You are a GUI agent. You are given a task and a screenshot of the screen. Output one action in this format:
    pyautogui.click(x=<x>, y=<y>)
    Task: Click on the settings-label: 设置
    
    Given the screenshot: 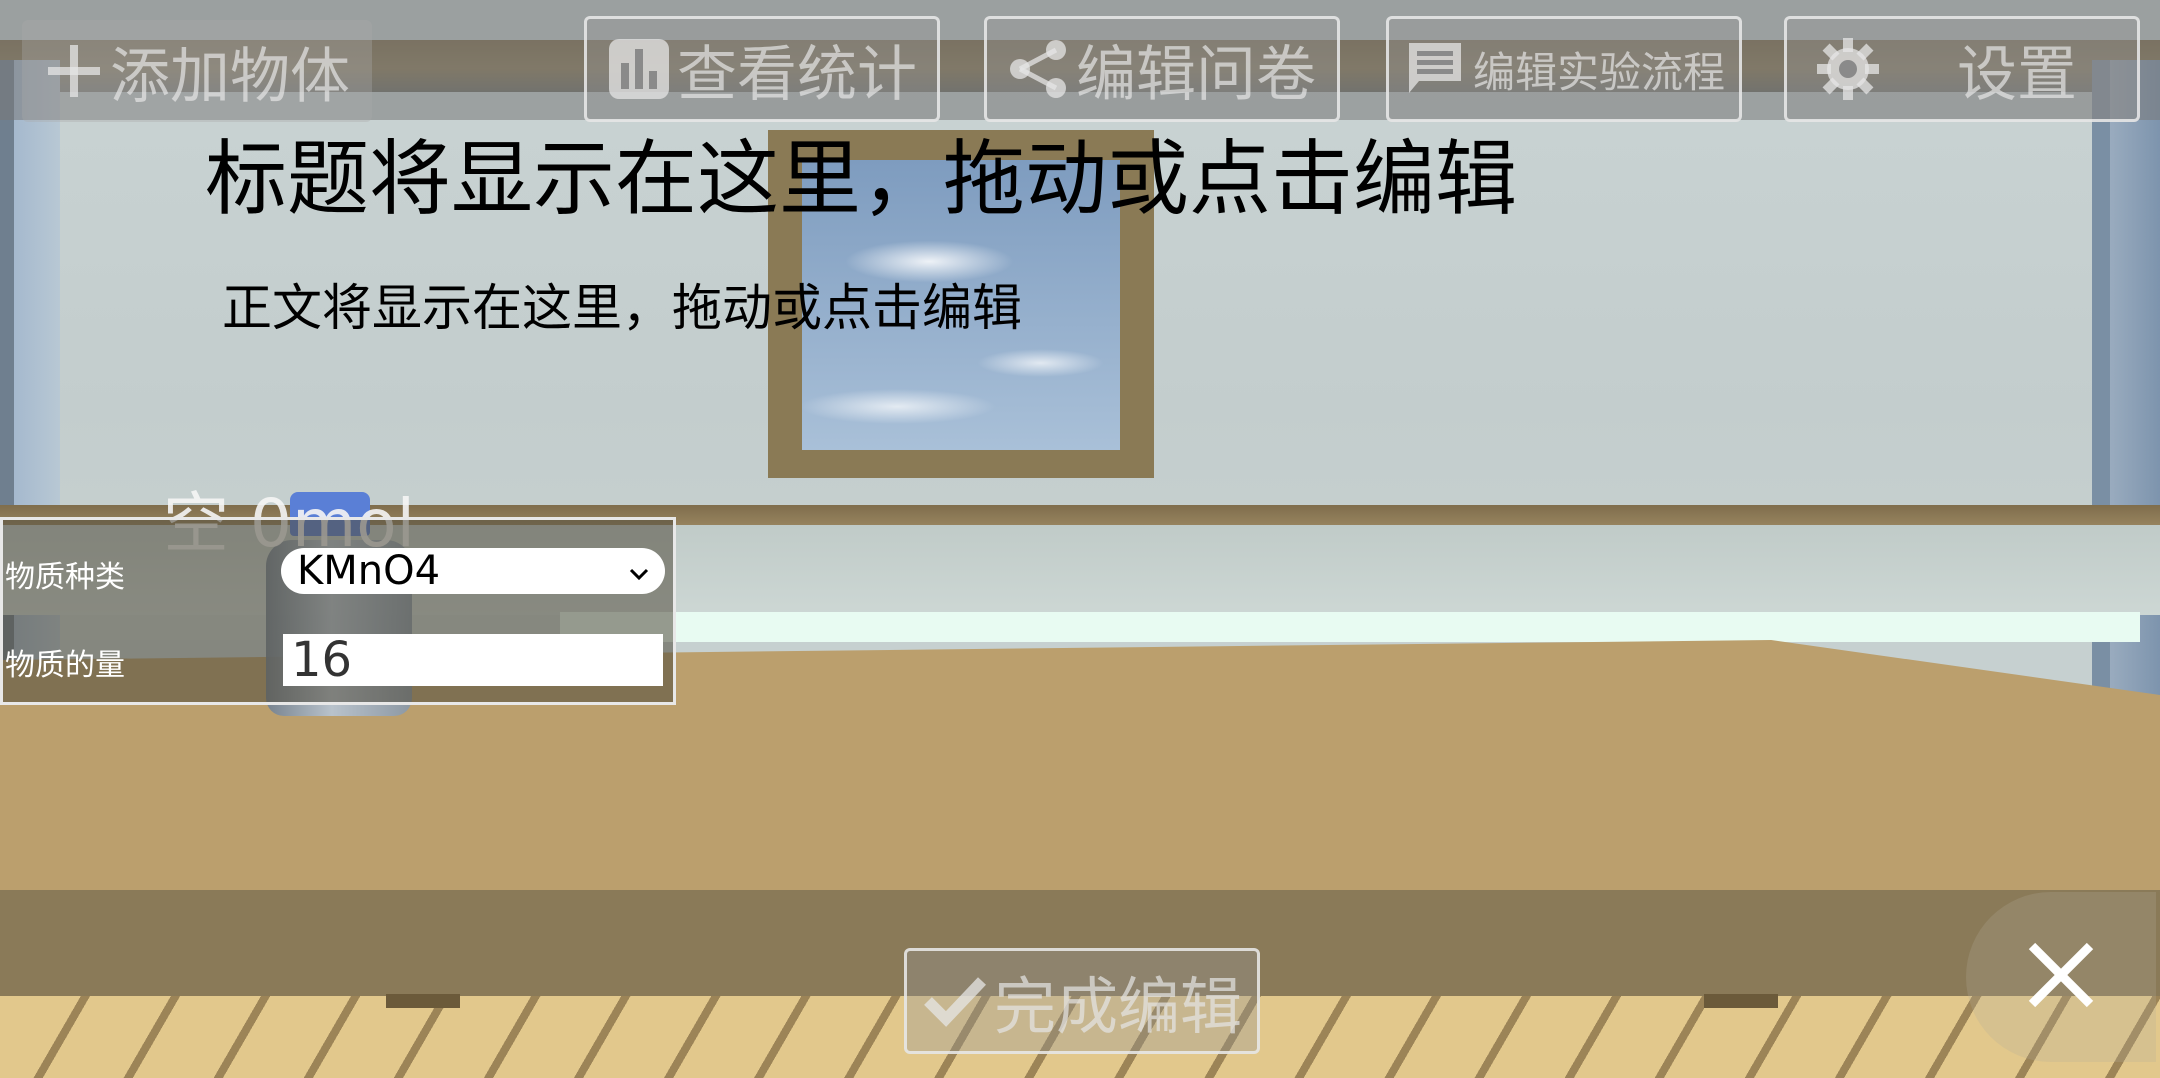 What is the action you would take?
    pyautogui.click(x=2017, y=74)
    